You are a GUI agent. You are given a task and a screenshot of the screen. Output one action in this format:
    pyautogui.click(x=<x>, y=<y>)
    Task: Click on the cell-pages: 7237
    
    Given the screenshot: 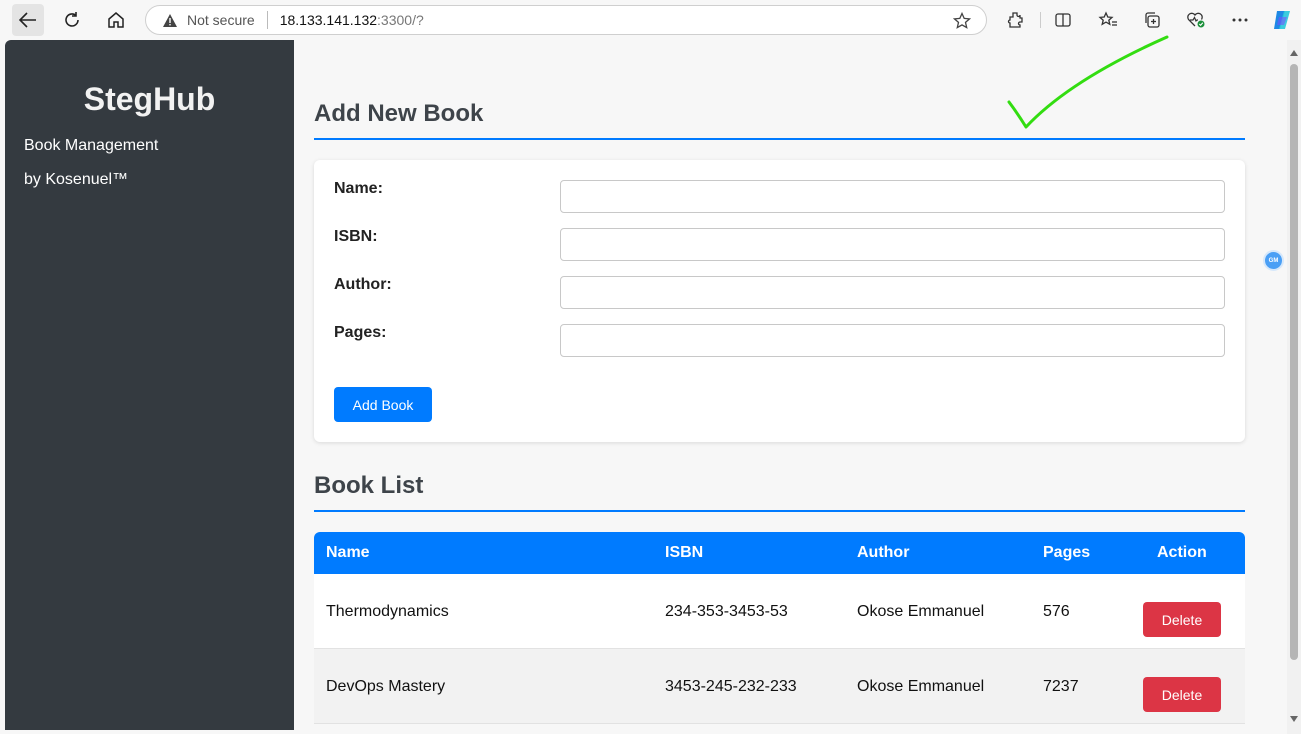 What is the action you would take?
    pyautogui.click(x=1061, y=686)
    